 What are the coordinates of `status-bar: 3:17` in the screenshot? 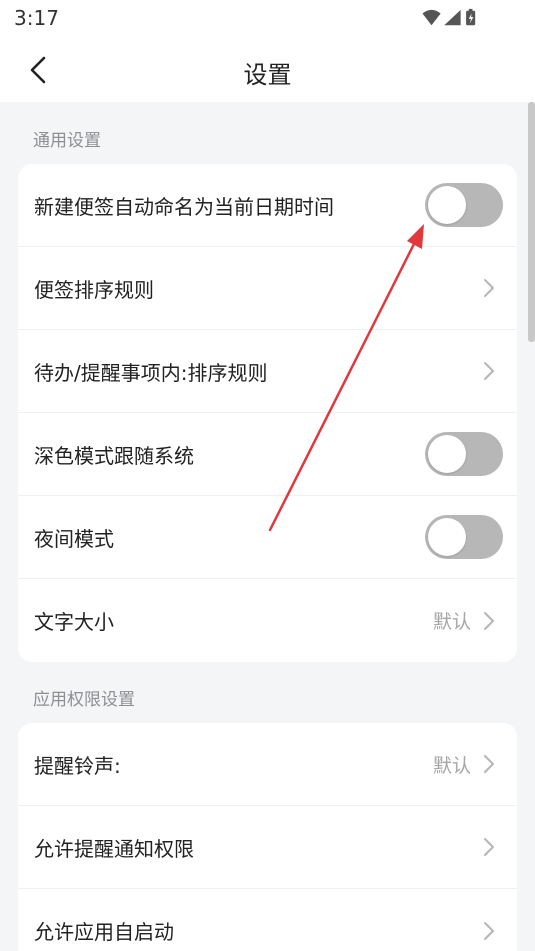 It's located at (267, 19).